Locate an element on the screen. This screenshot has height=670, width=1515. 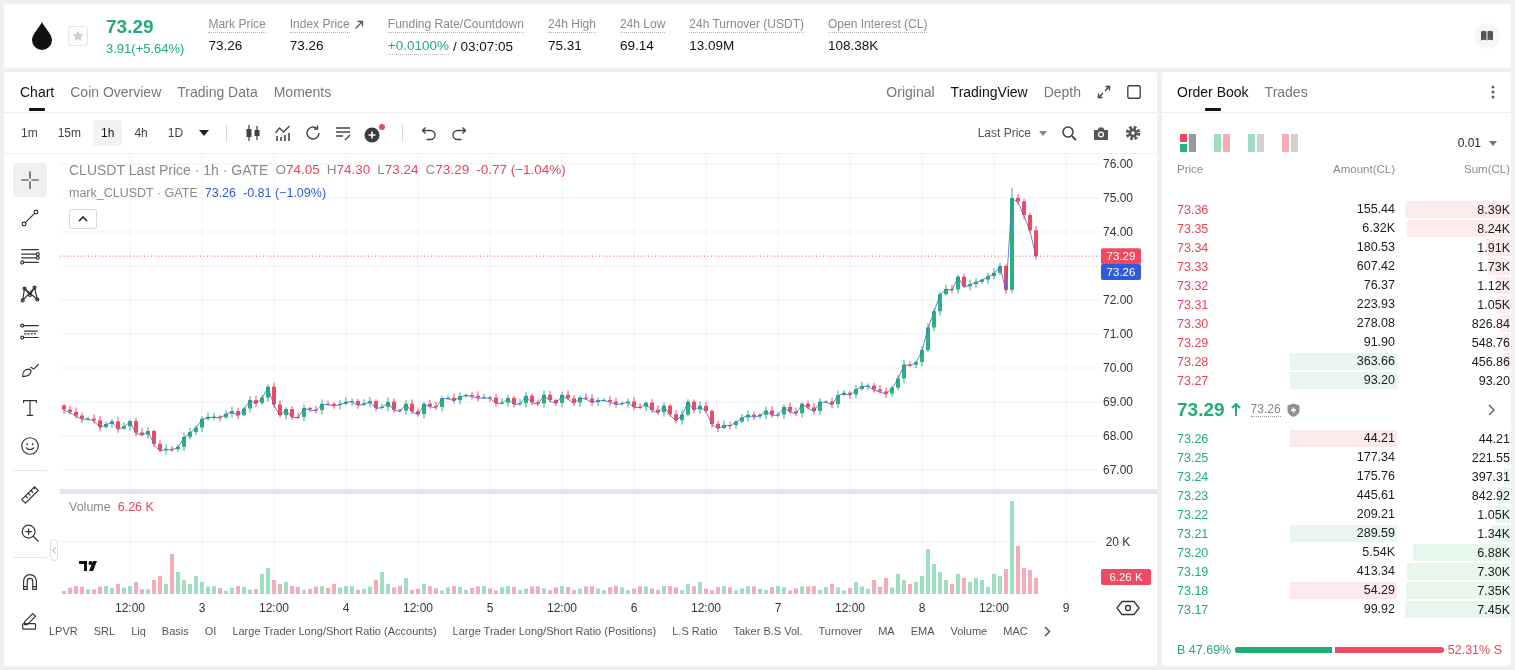
amount-cell: 363.66 is located at coordinates (1343, 361).